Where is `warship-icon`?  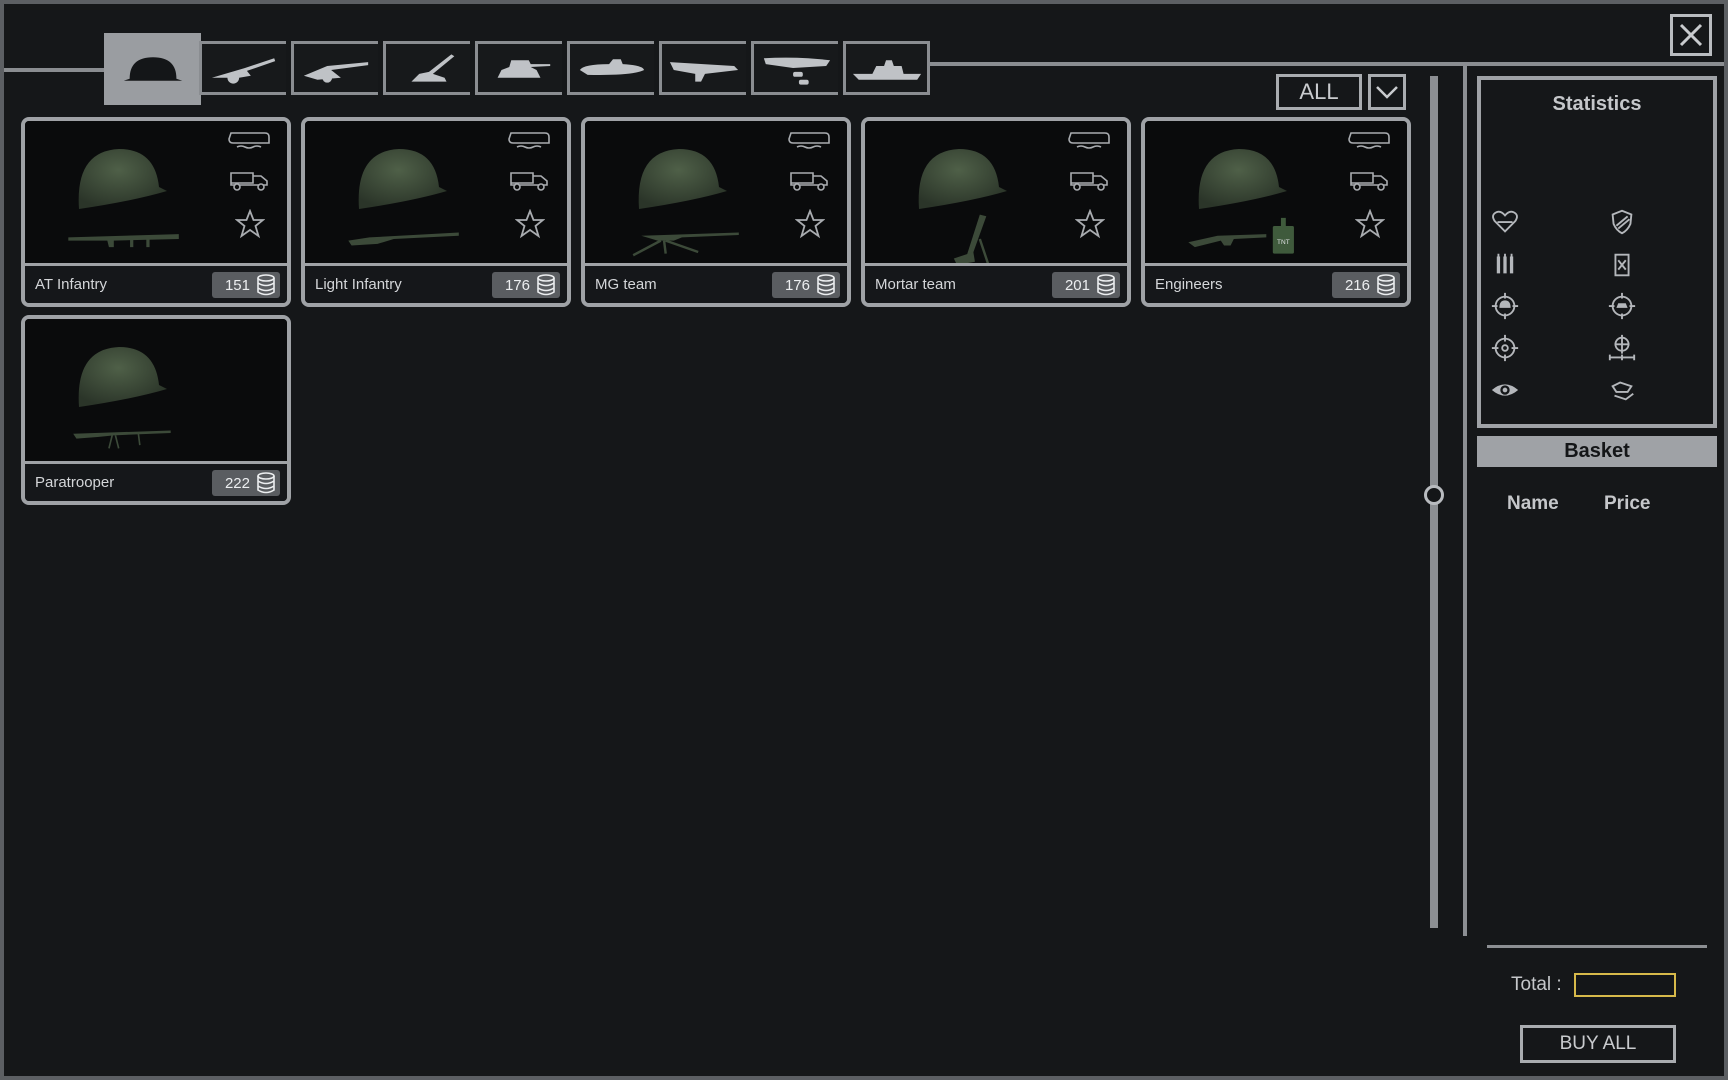 warship-icon is located at coordinates (886, 70).